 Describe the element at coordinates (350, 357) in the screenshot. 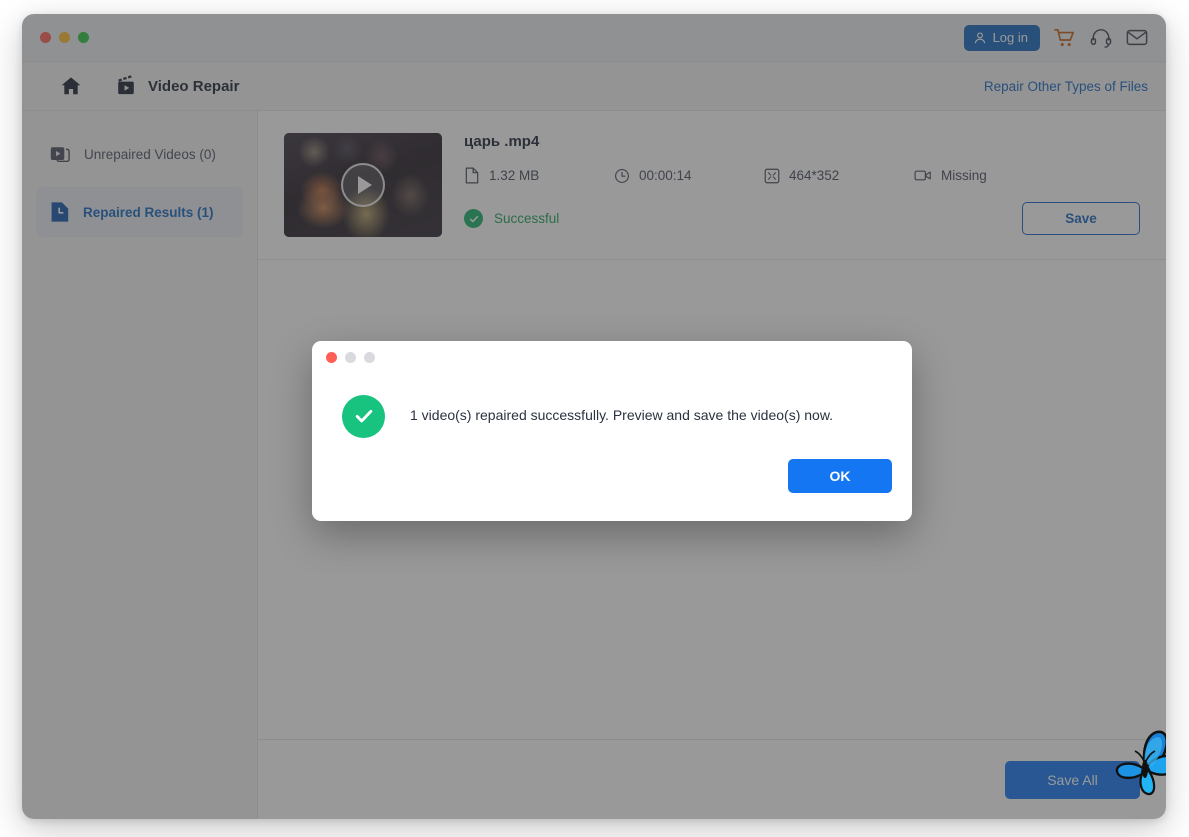

I see `dialog-minimize-button` at that location.